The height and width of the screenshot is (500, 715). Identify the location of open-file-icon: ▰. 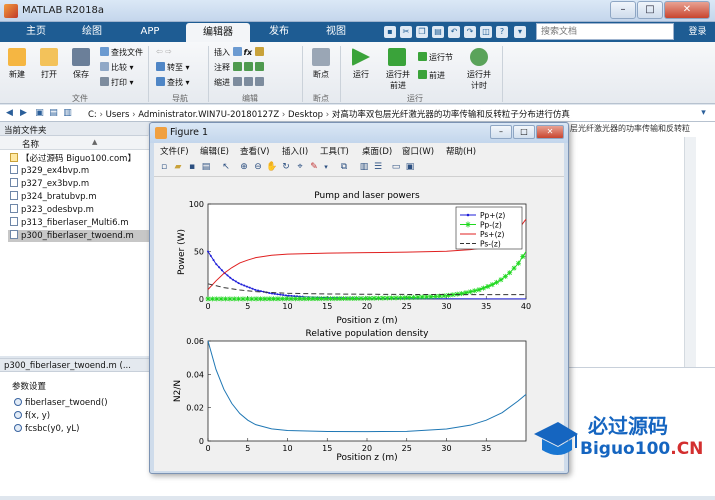
(178, 167).